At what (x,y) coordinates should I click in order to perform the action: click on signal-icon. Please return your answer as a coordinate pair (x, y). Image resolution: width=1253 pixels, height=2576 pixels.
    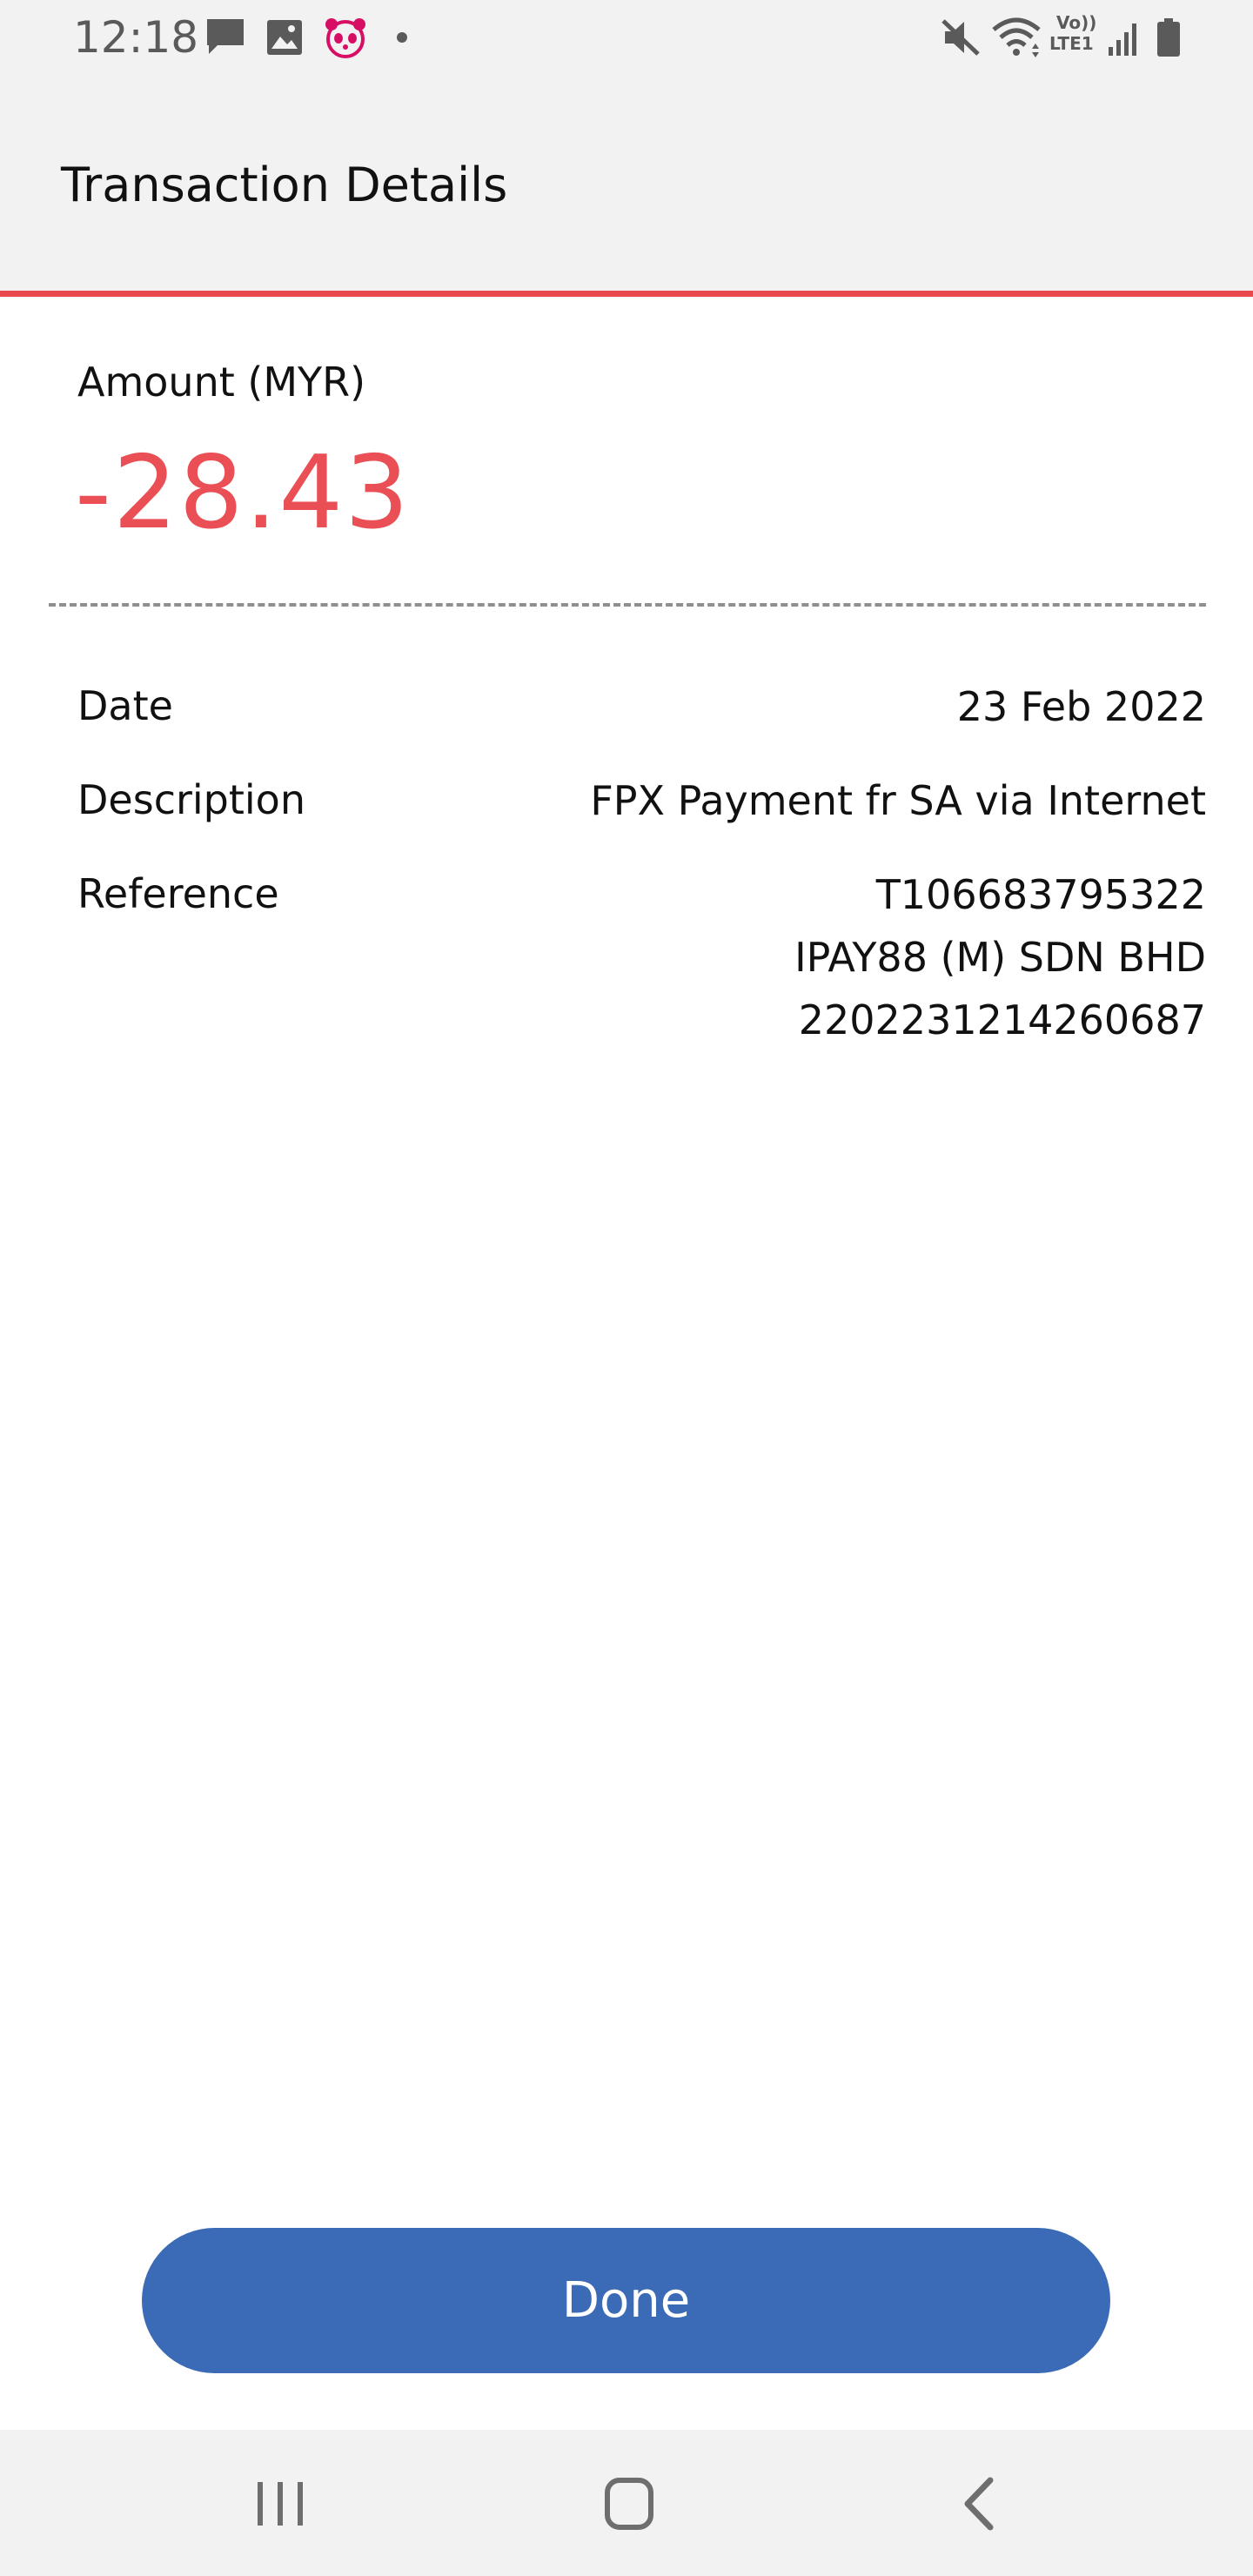
    Looking at the image, I should click on (1122, 40).